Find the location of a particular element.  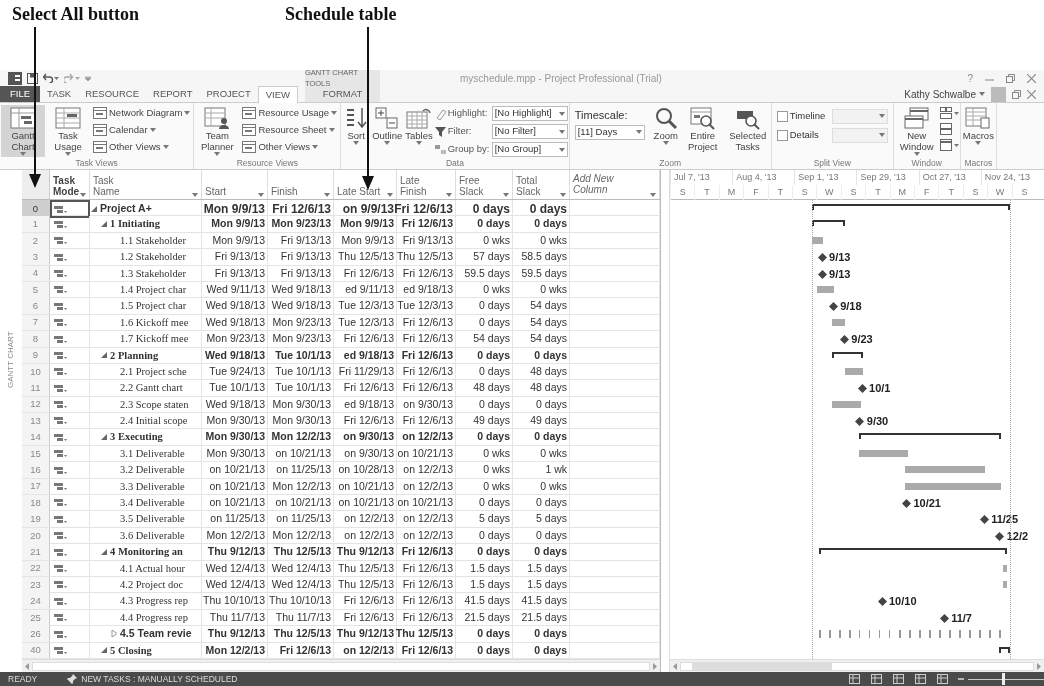

row-header: 3 is located at coordinates (36, 257).